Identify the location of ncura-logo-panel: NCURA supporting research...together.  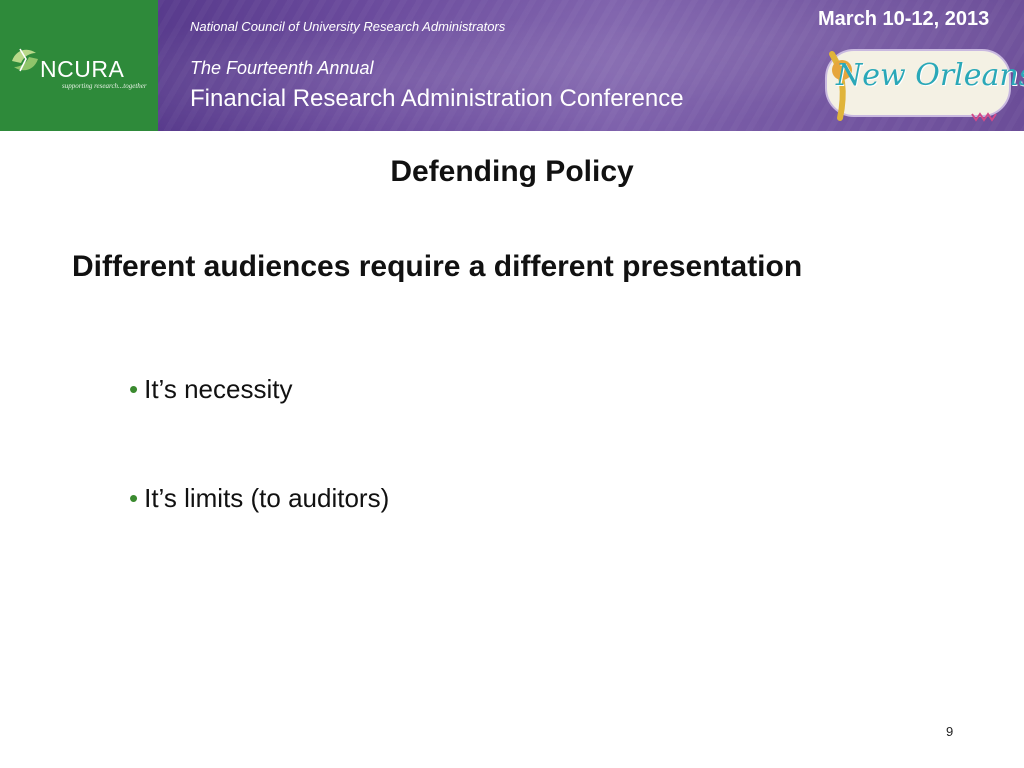
(79, 65).